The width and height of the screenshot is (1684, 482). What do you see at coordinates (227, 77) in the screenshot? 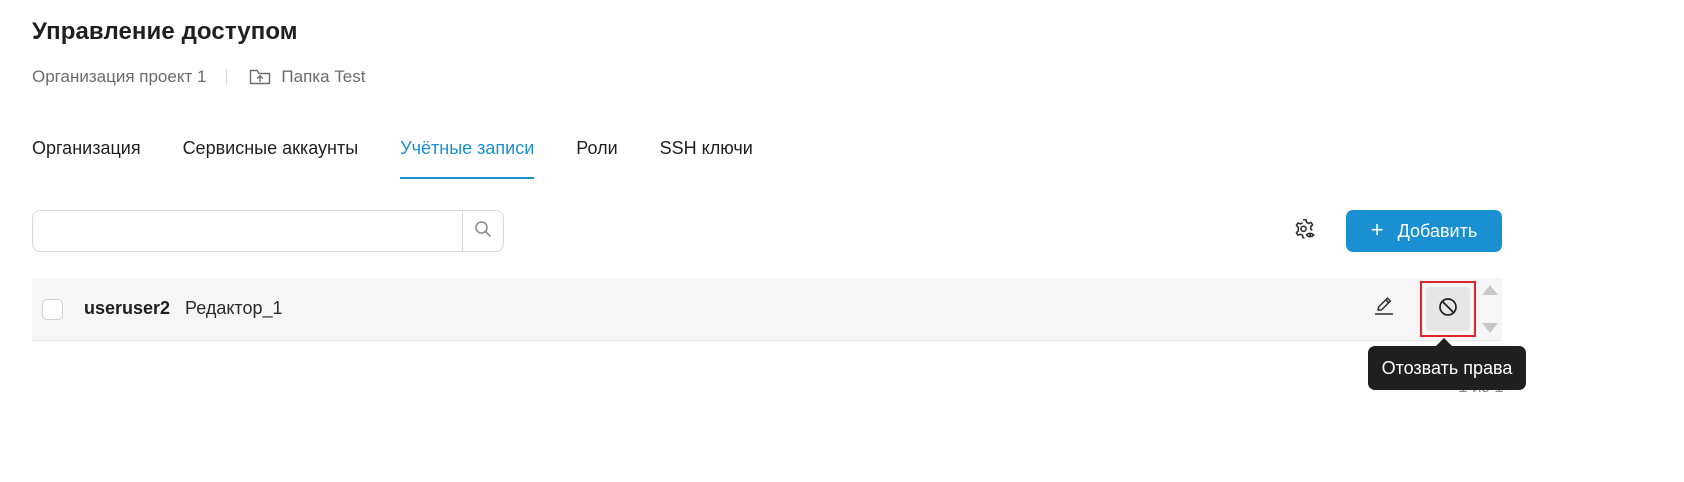
I see `breadcrumb-separator` at bounding box center [227, 77].